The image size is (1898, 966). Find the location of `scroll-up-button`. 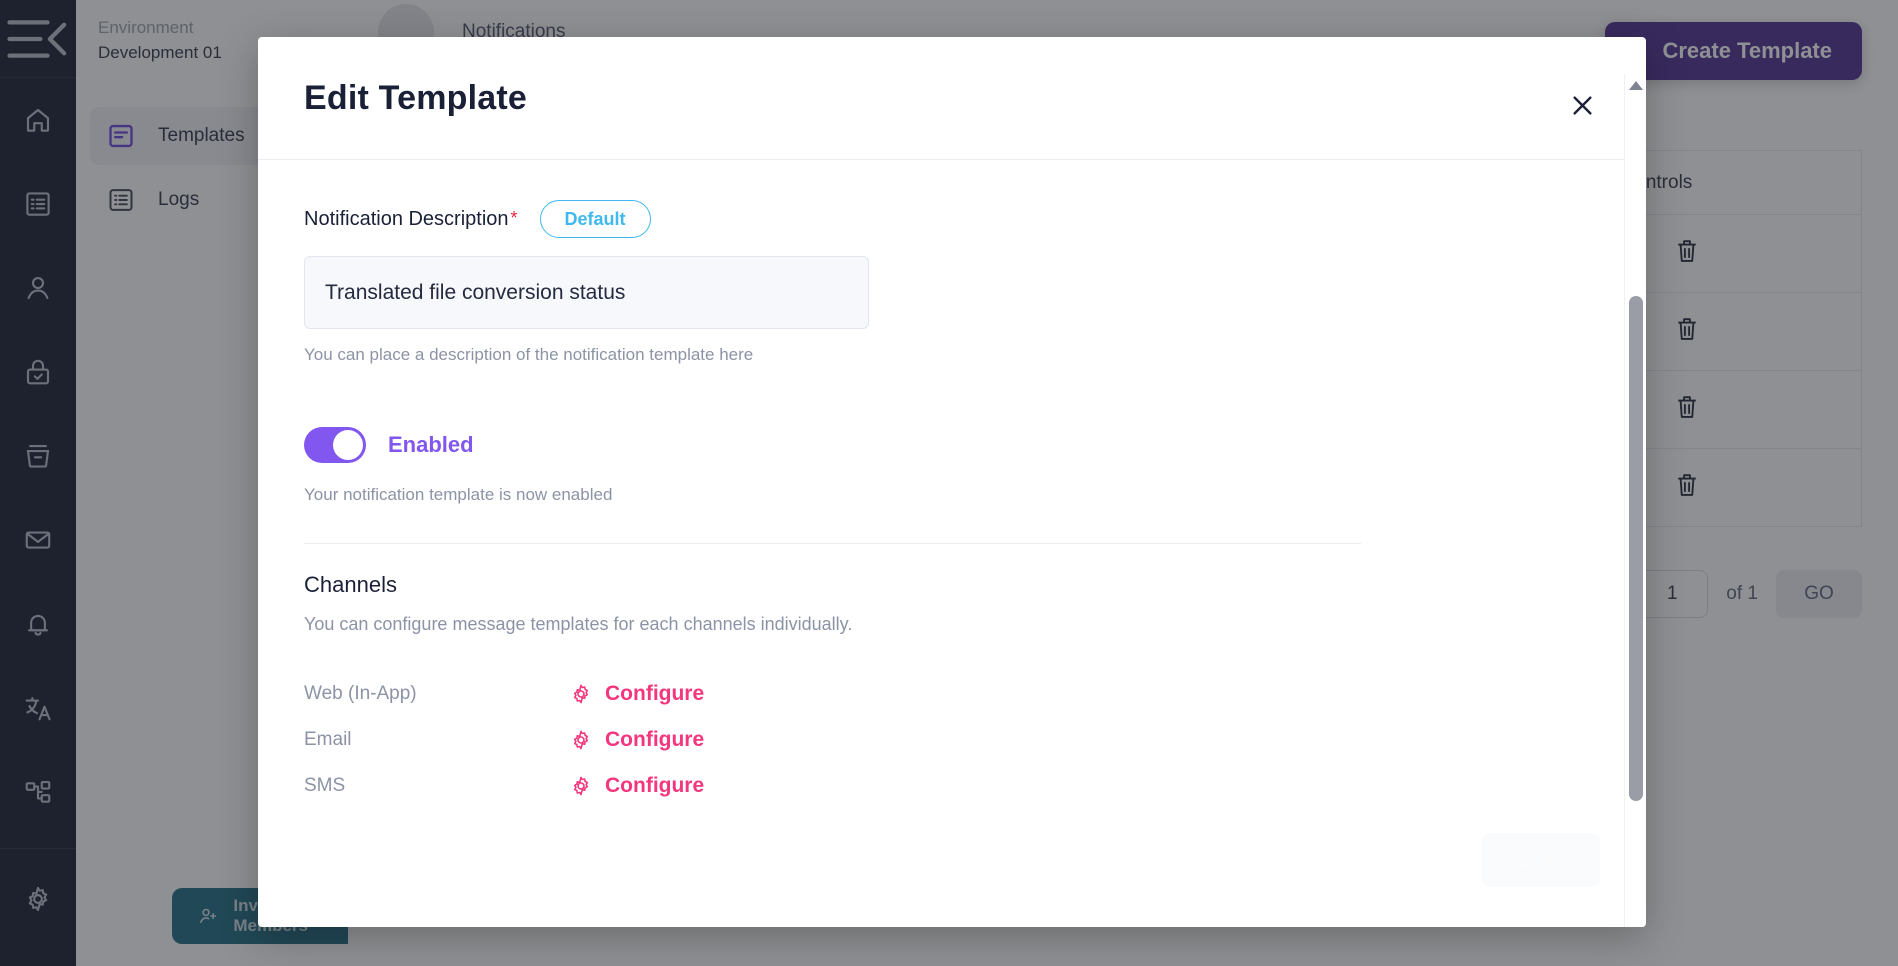

scroll-up-button is located at coordinates (1636, 85).